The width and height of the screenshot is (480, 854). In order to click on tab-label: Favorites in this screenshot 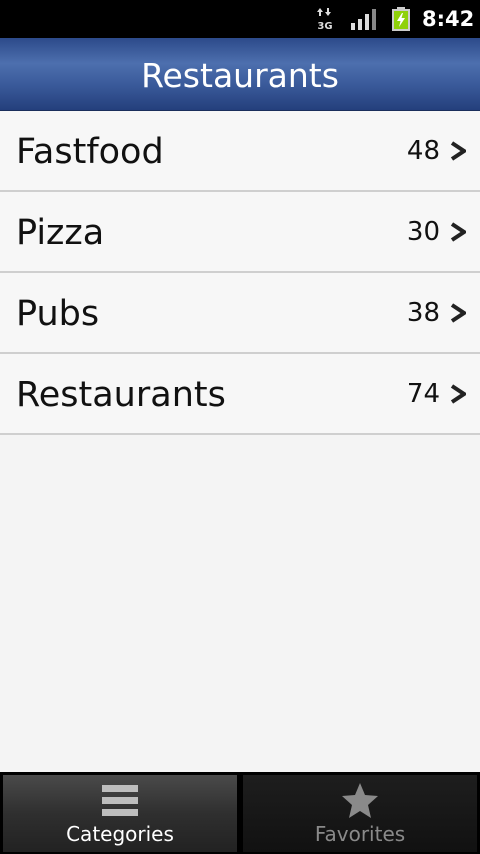, I will do `click(360, 834)`.